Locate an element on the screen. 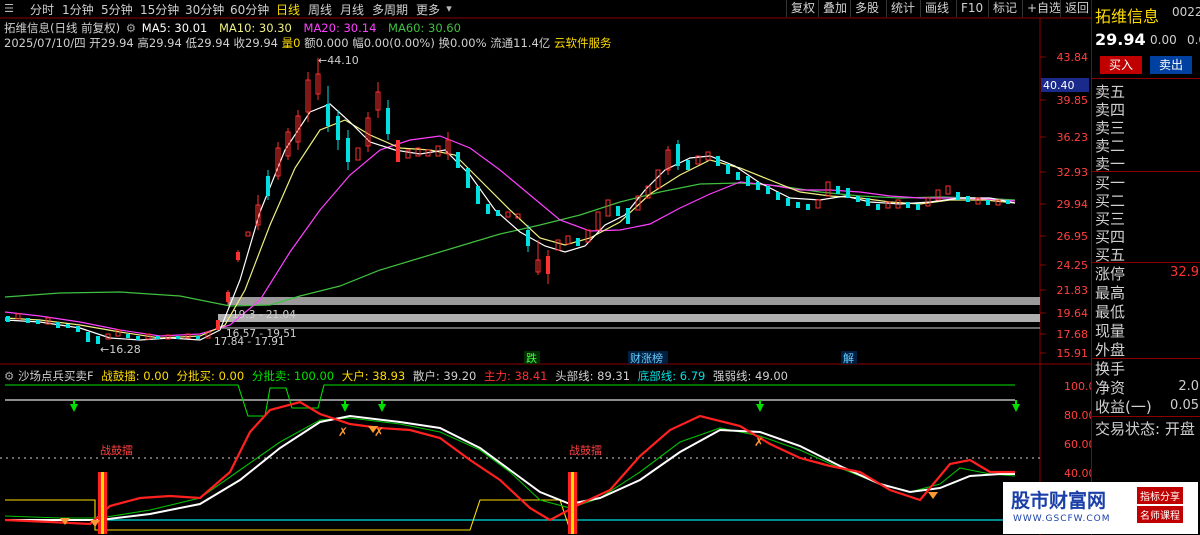  watermark-brand: 股市财富网 is located at coordinates (1059, 501).